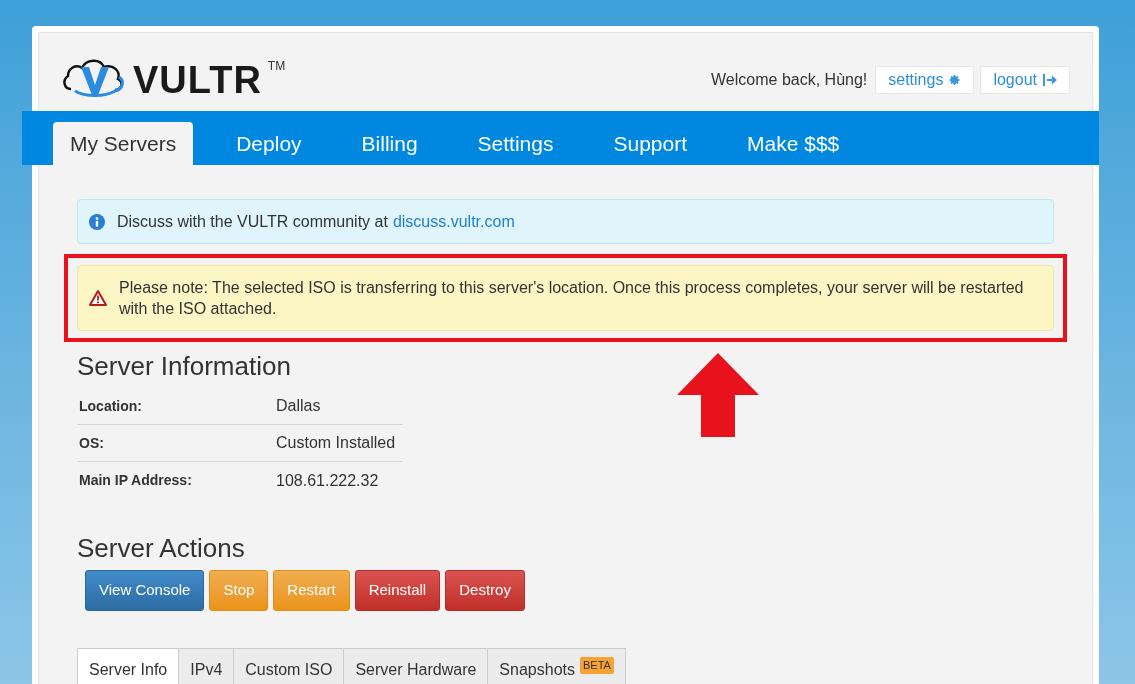  What do you see at coordinates (556, 666) in the screenshot?
I see `content-tab: Snapshots BETA` at bounding box center [556, 666].